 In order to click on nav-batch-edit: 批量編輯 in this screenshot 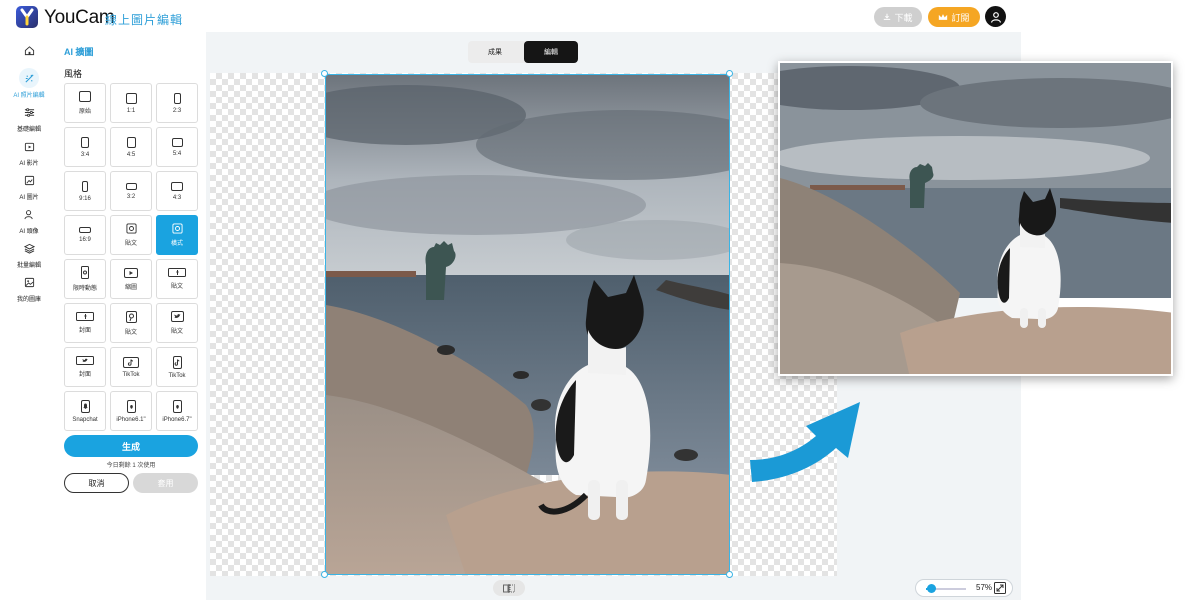, I will do `click(29, 253)`.